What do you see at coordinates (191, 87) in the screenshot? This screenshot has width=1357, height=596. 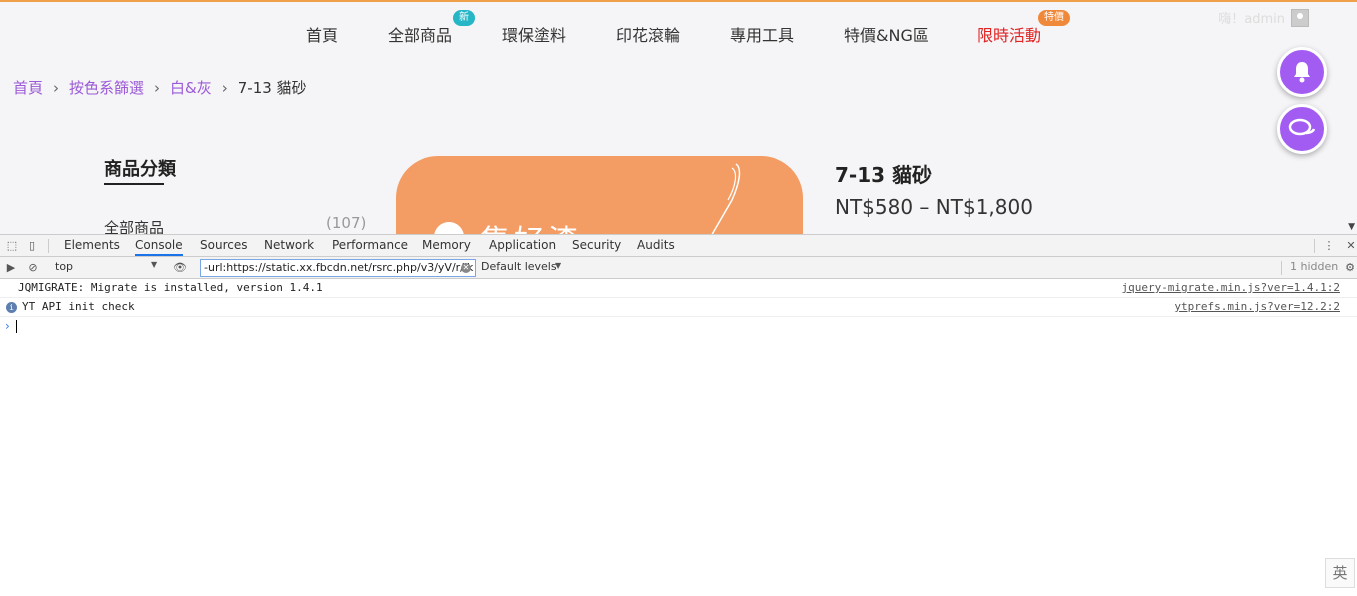 I see `breadcrumb-white-grey: 白&灰` at bounding box center [191, 87].